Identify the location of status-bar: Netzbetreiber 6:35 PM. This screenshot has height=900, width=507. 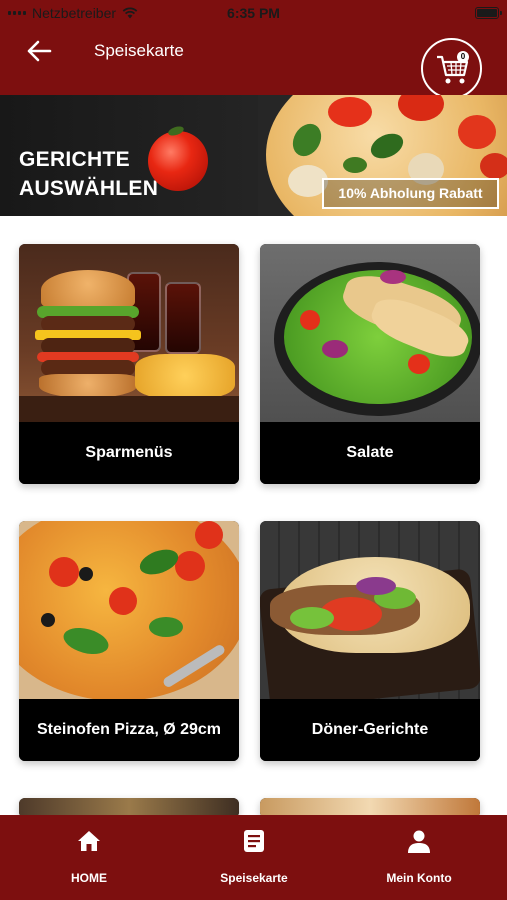
(253, 13).